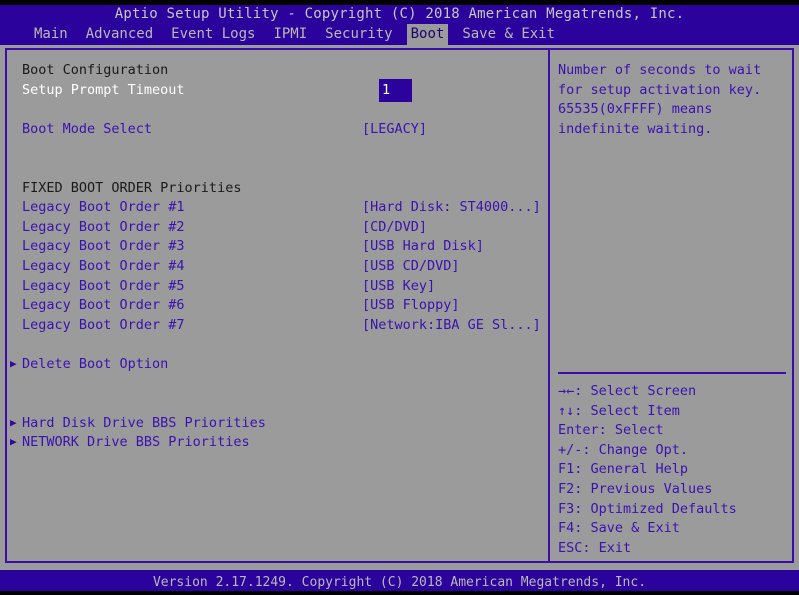 This screenshot has height=595, width=799. I want to click on boot-mode-select-value: [LEGACY], so click(394, 130).